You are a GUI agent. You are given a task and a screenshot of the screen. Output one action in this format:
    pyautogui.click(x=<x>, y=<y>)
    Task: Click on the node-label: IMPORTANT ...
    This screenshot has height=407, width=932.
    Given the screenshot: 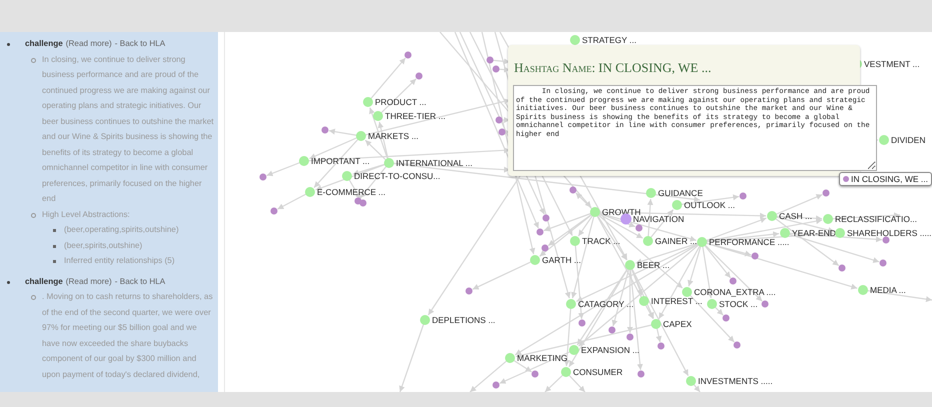 What is the action you would take?
    pyautogui.click(x=340, y=161)
    